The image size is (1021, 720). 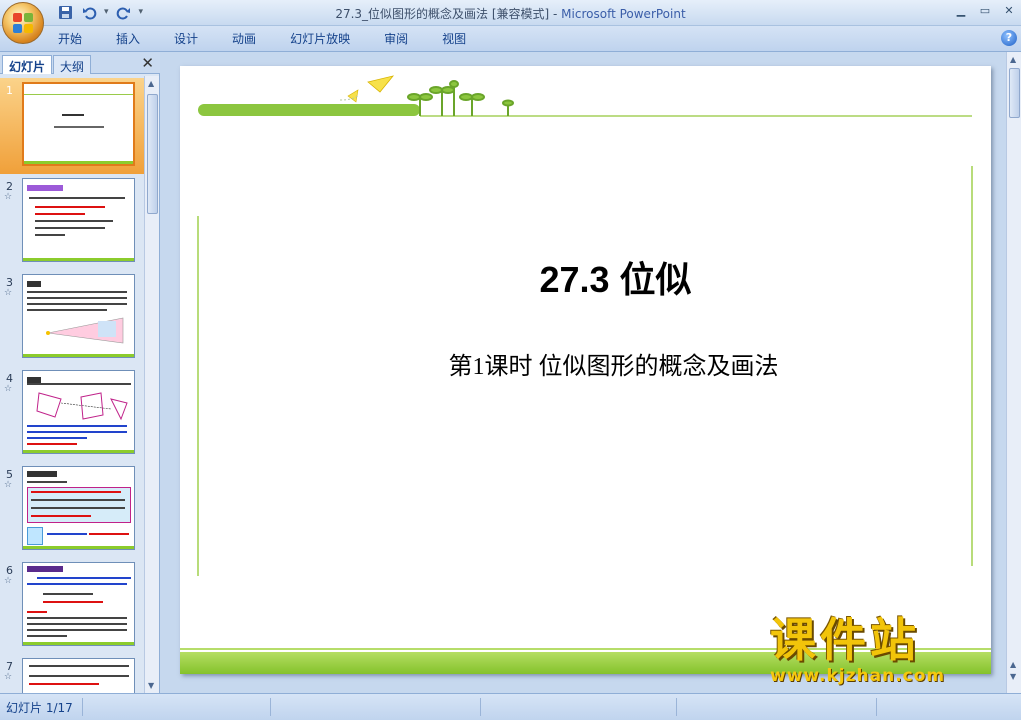 I want to click on slide-thumbnails: 1 2 ☆ 3 ☆ 4 ☆ 5 ☆ 6 ☆ 7 ☆, so click(x=72, y=384).